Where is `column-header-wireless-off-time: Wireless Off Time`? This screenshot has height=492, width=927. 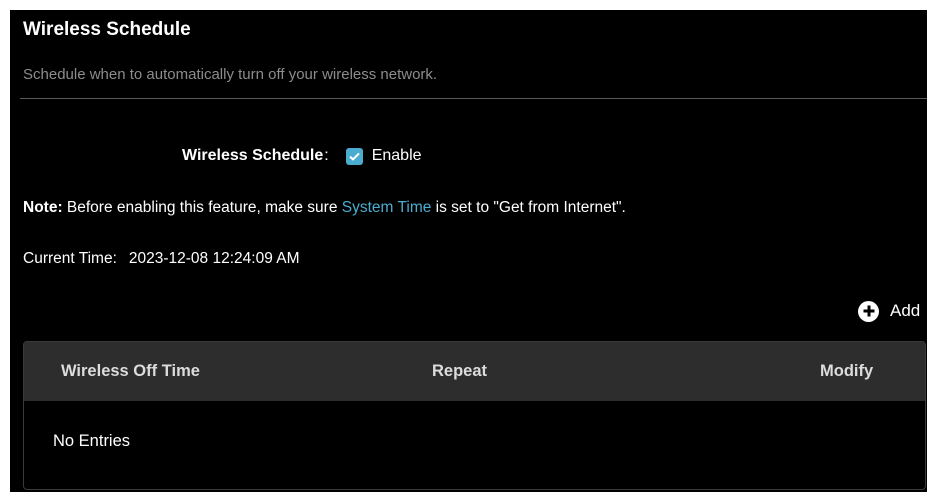
column-header-wireless-off-time: Wireless Off Time is located at coordinates (130, 371).